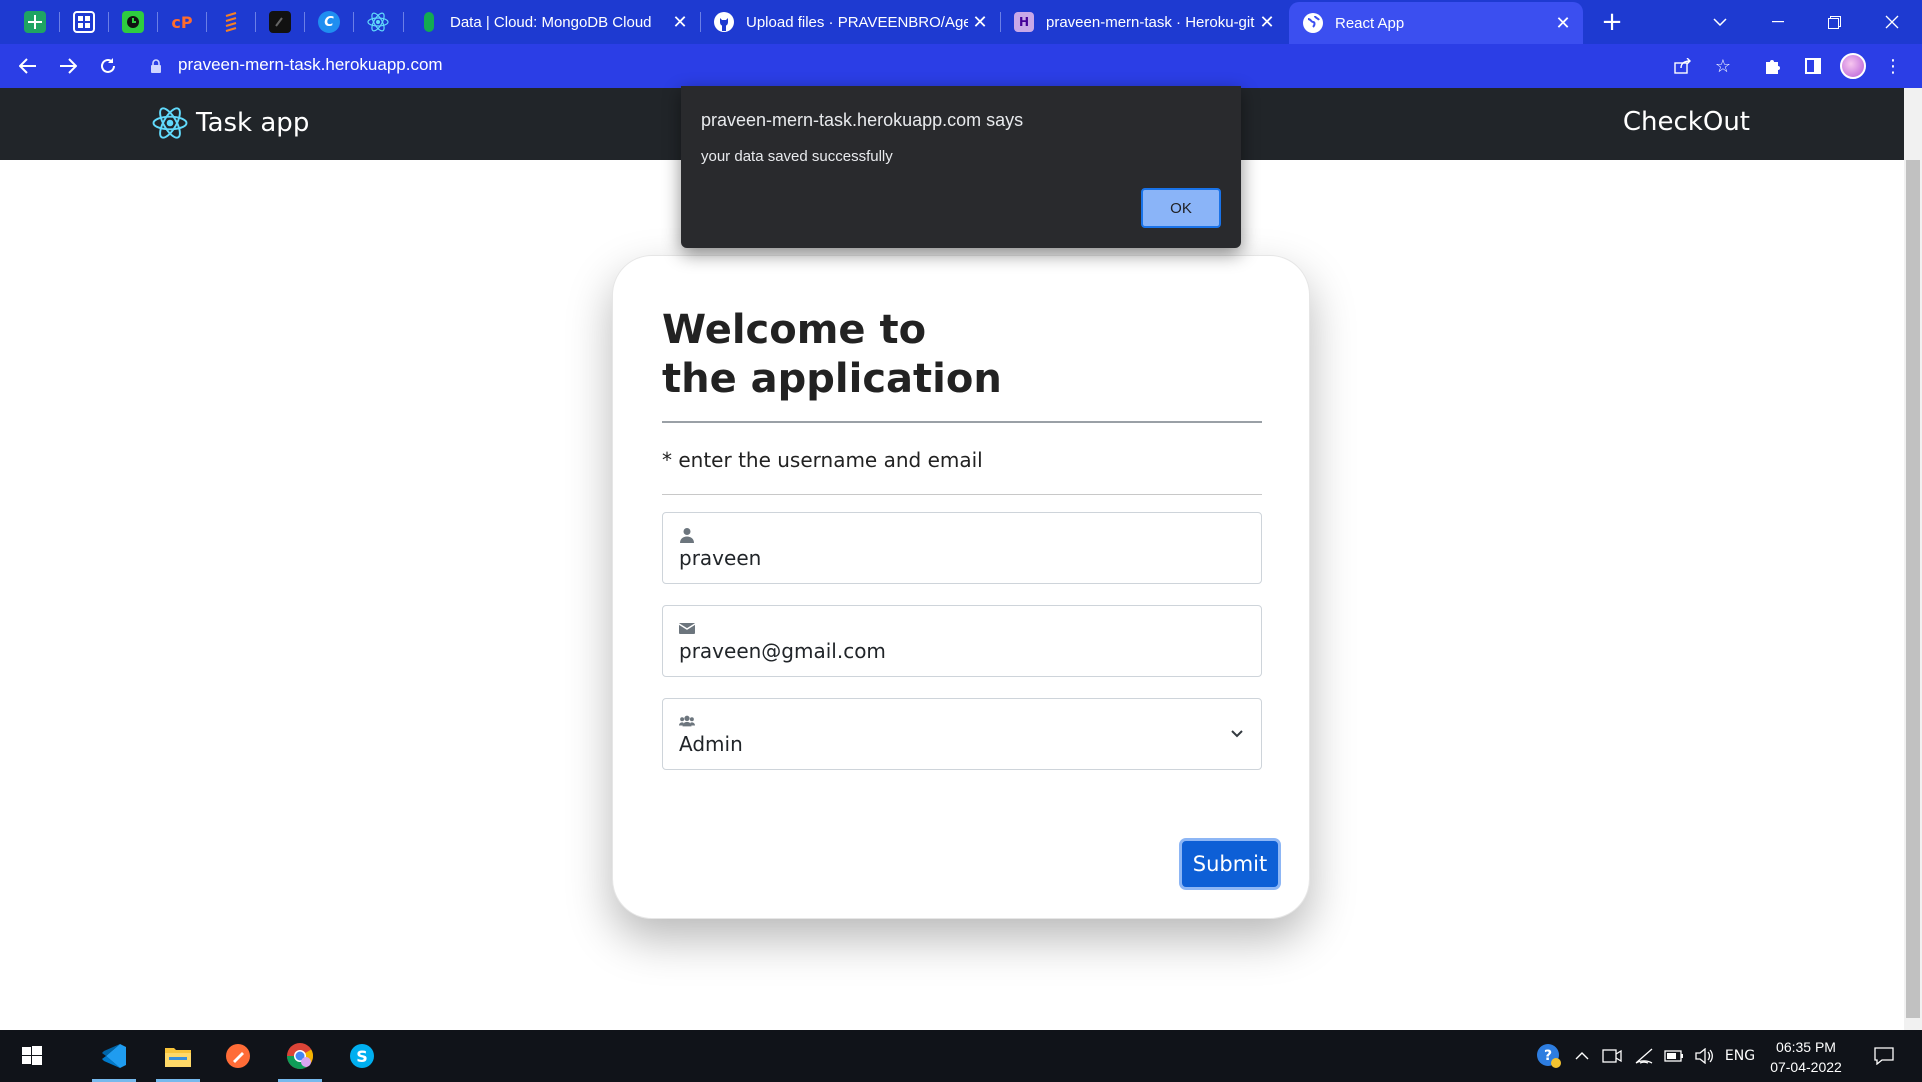  I want to click on title-line-2: the application, so click(832, 379).